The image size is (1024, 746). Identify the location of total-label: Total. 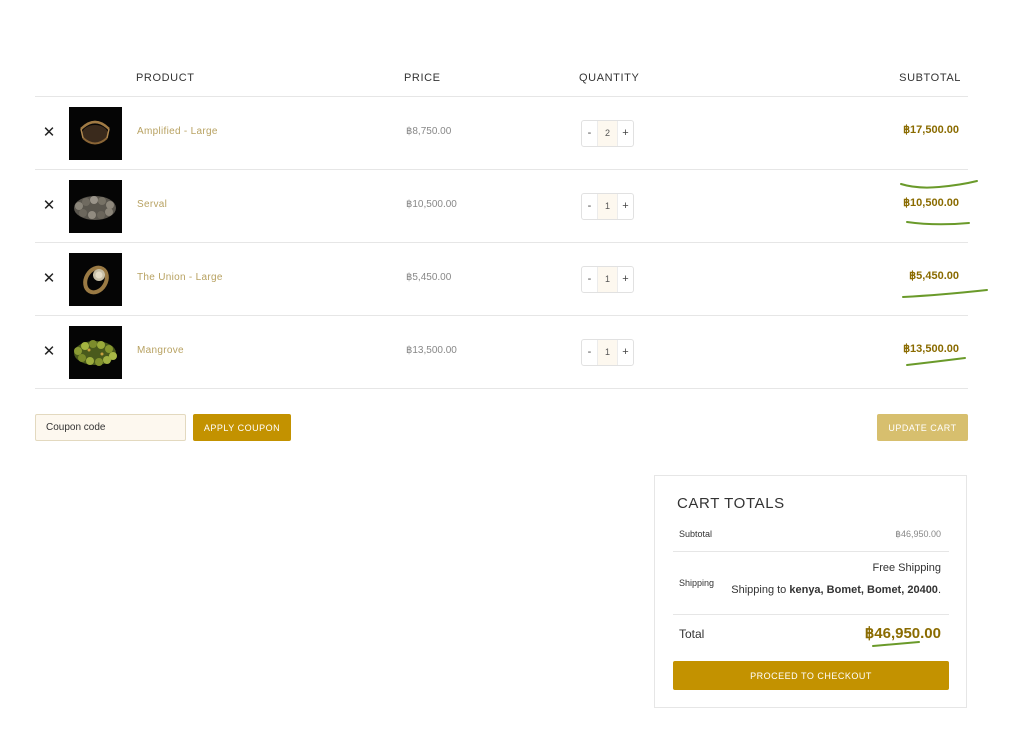
(692, 634).